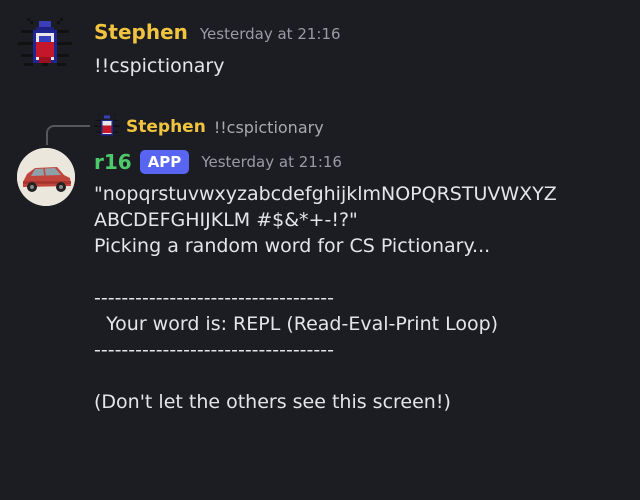 The height and width of the screenshot is (500, 640). I want to click on message-content: !!cspictionary, so click(159, 66).